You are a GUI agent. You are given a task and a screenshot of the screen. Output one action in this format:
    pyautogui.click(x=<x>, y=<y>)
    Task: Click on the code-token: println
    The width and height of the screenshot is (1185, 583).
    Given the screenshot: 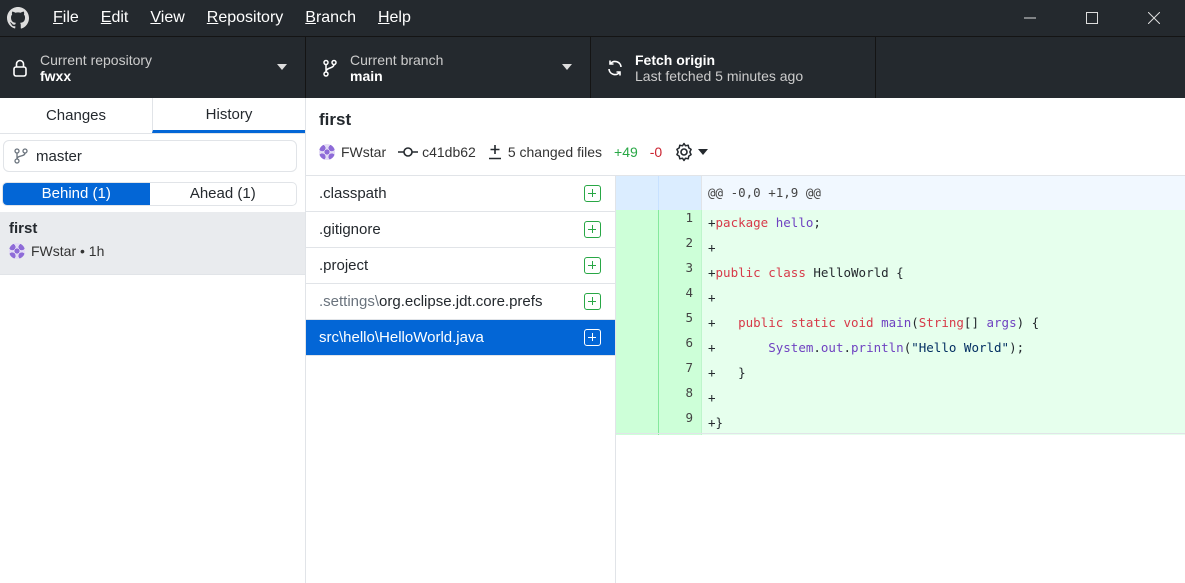 What is the action you would take?
    pyautogui.click(x=877, y=347)
    